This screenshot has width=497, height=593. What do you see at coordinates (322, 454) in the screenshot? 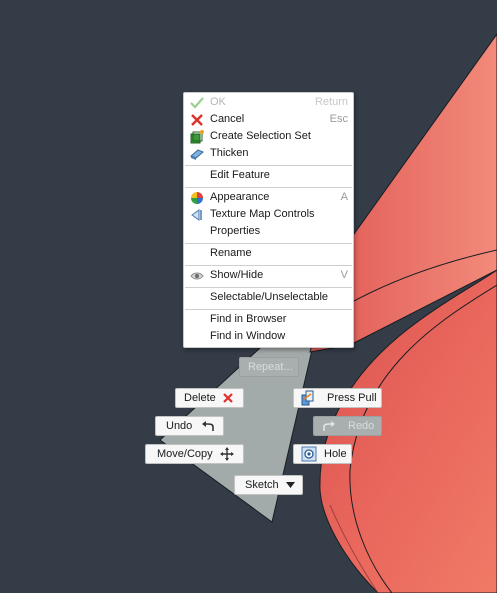
I see `hole-button: Hole` at bounding box center [322, 454].